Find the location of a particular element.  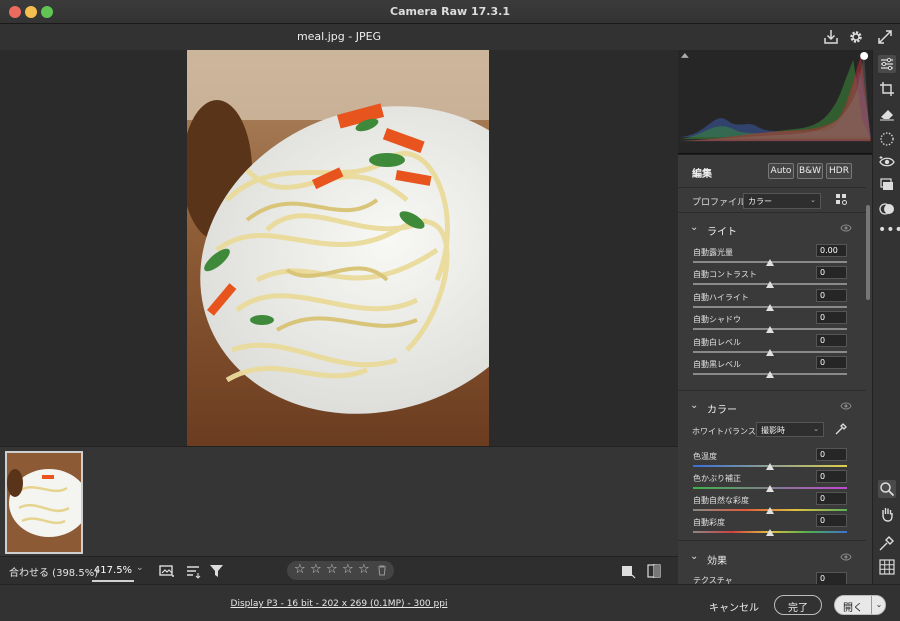

profile-row: プロファイル カラー ⌄ is located at coordinates (772, 200).